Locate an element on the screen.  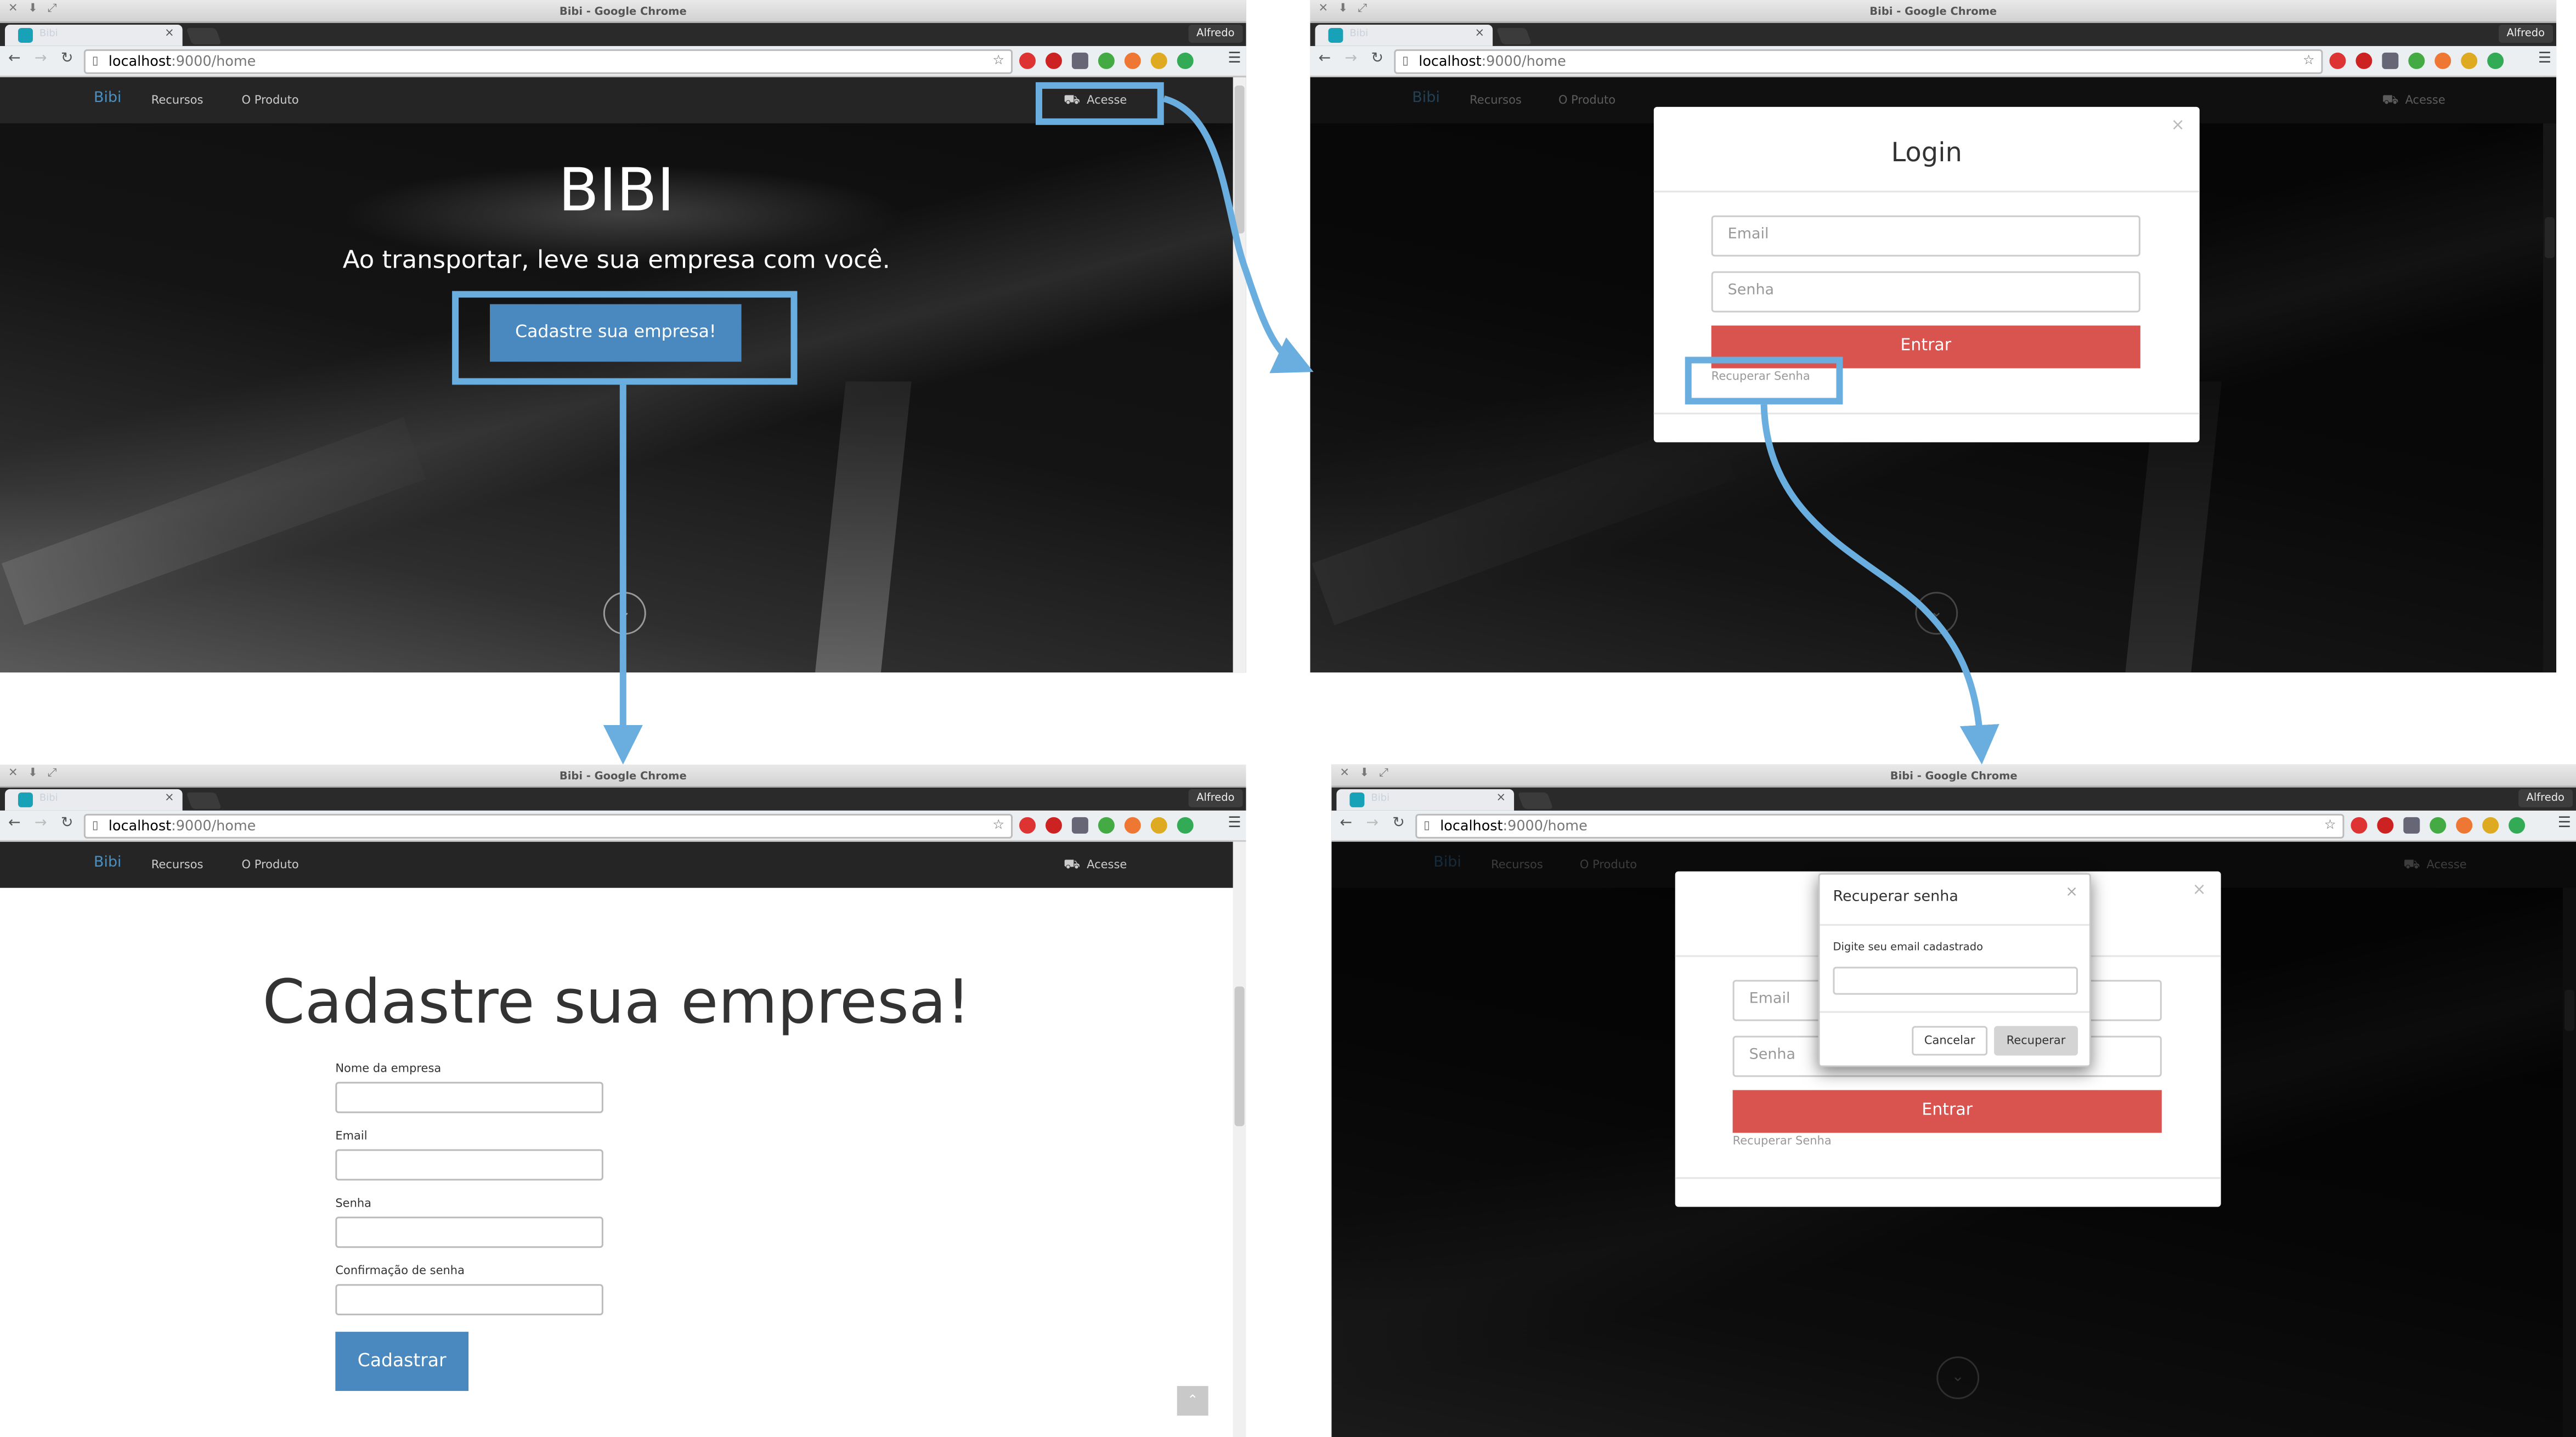
arrow-to-login is located at coordinates (1238, 234).